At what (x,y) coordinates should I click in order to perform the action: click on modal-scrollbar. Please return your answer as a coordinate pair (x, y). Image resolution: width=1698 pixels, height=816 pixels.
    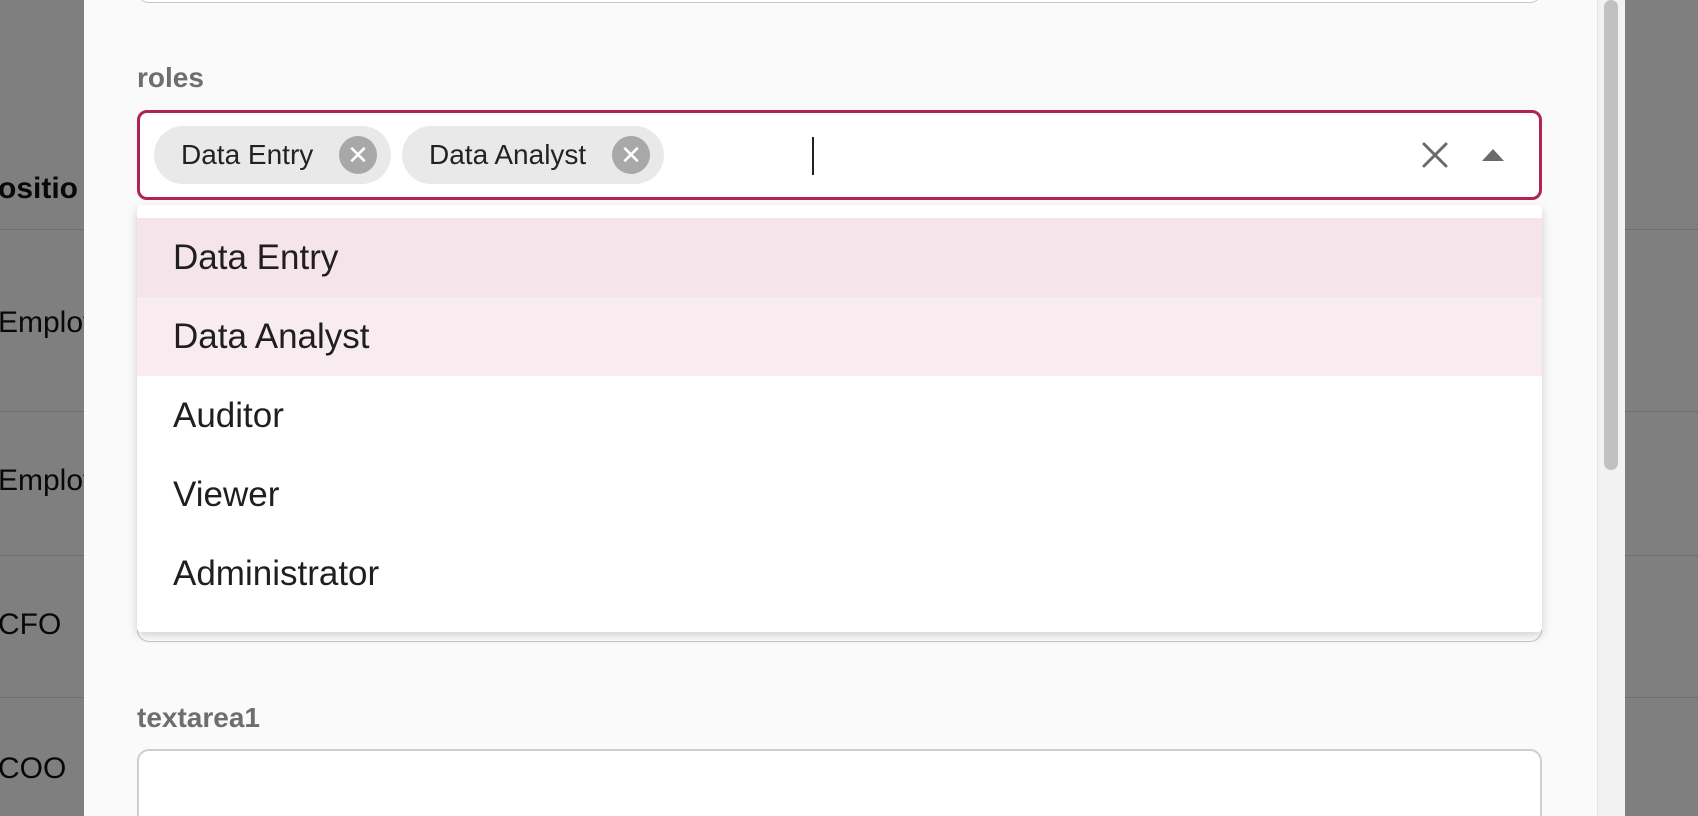
    Looking at the image, I should click on (1611, 408).